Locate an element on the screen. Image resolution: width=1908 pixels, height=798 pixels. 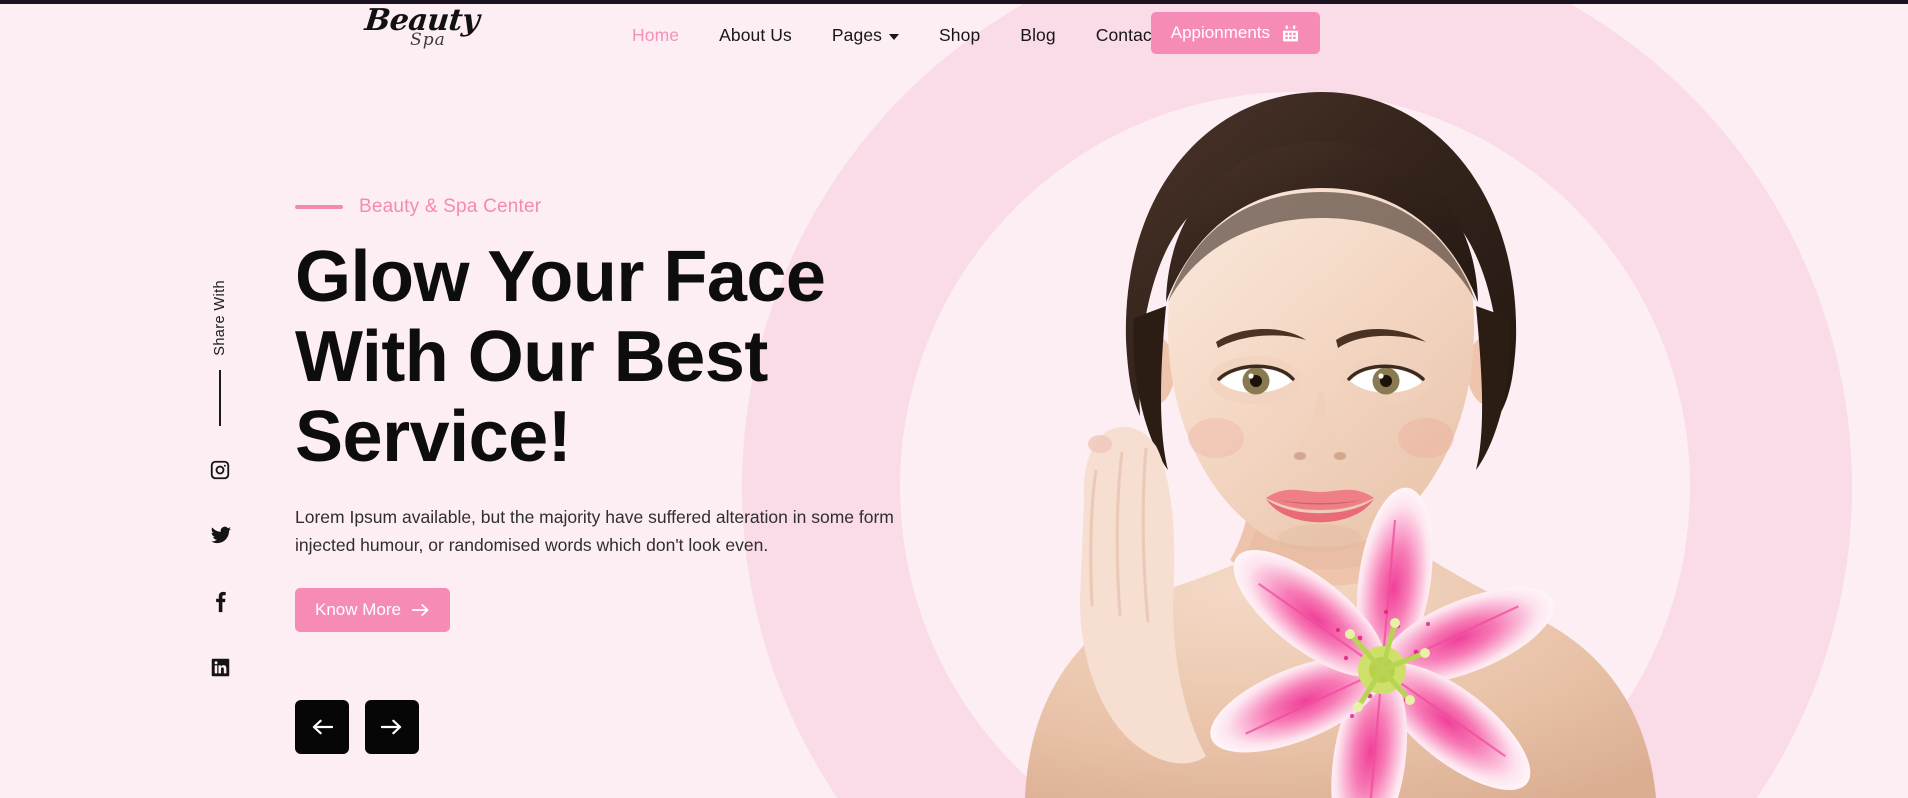
main-navigation: Home About Us Pages Shop Blog Contact Us is located at coordinates (907, 35).